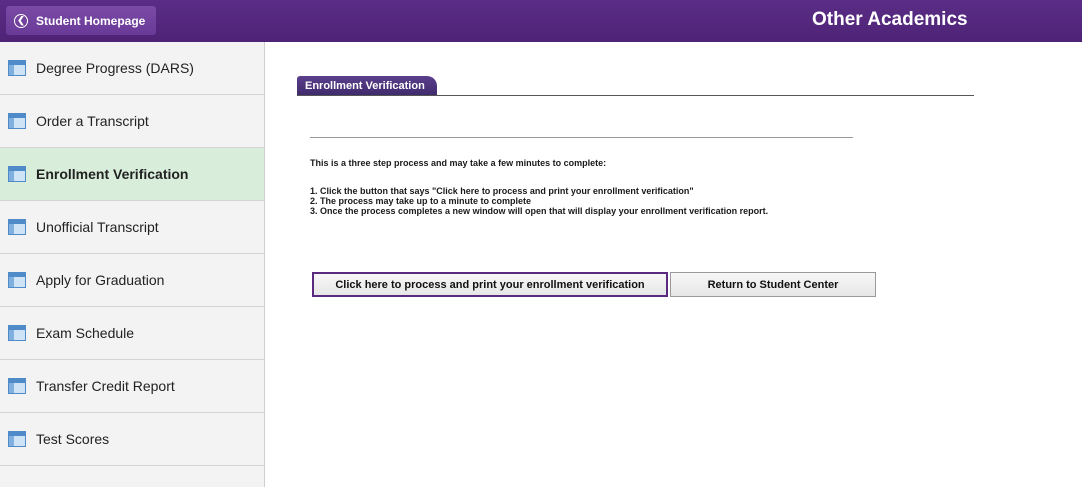  I want to click on sidebar-item-exam-schedule: Exam Schedule, so click(132, 333).